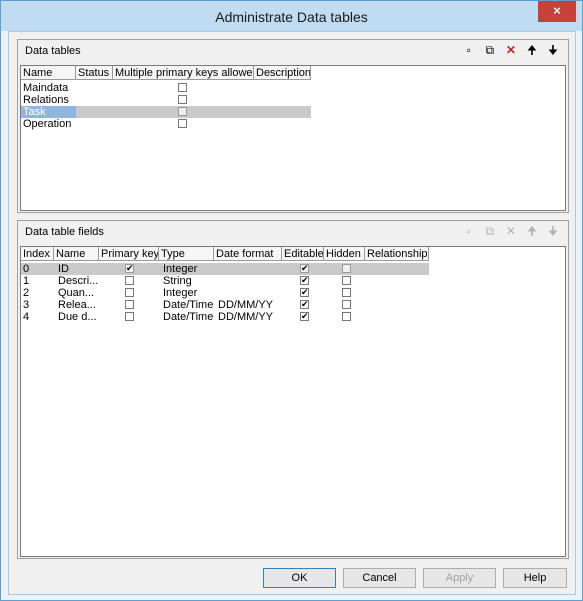  What do you see at coordinates (129, 254) in the screenshot?
I see `column-header-primary-key: Primary key` at bounding box center [129, 254].